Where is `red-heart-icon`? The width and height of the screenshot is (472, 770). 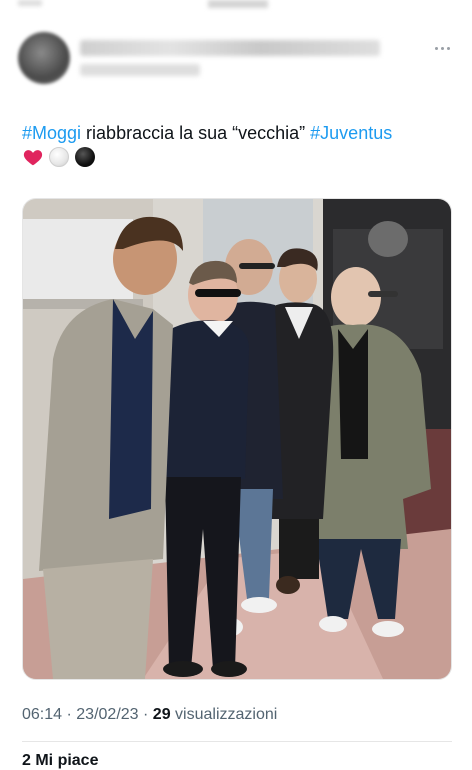
red-heart-icon is located at coordinates (33, 157).